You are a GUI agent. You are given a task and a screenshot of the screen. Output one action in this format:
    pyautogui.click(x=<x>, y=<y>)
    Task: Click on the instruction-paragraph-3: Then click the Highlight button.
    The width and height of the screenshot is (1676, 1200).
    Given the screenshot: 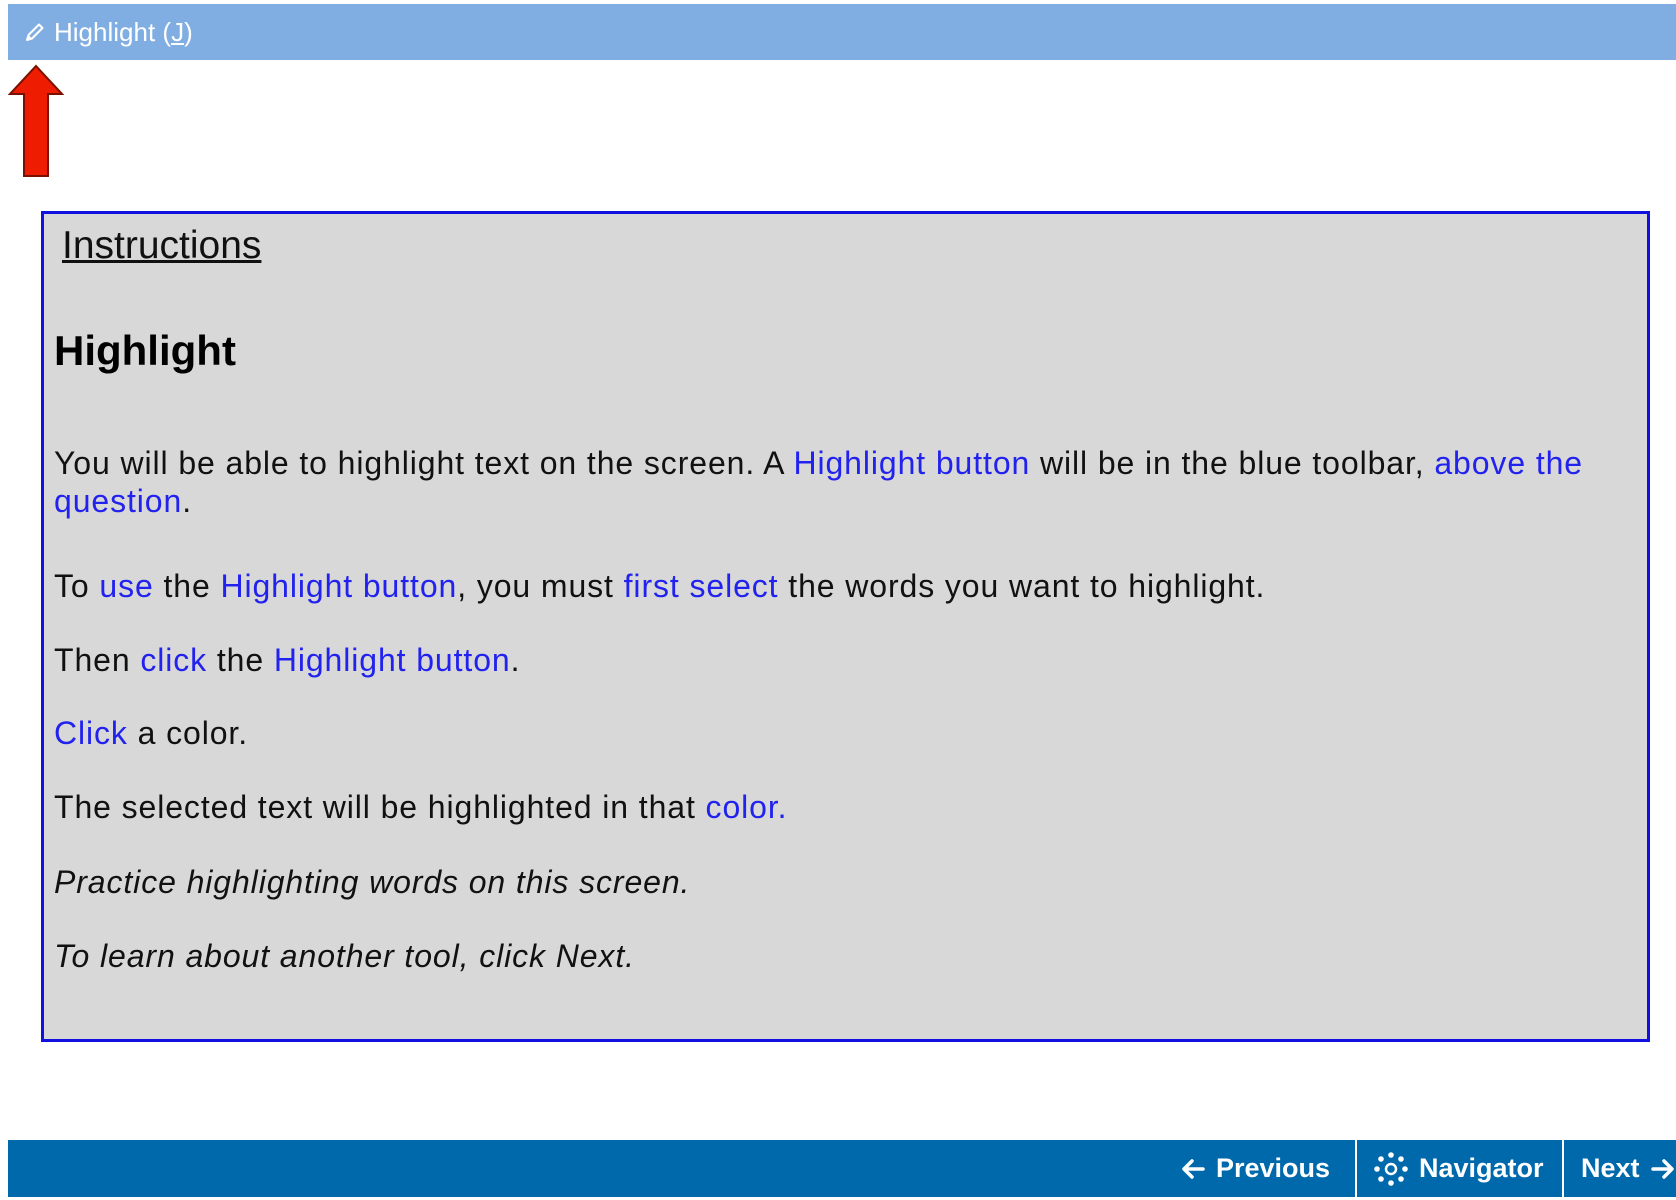 What is the action you would take?
    pyautogui.click(x=287, y=660)
    